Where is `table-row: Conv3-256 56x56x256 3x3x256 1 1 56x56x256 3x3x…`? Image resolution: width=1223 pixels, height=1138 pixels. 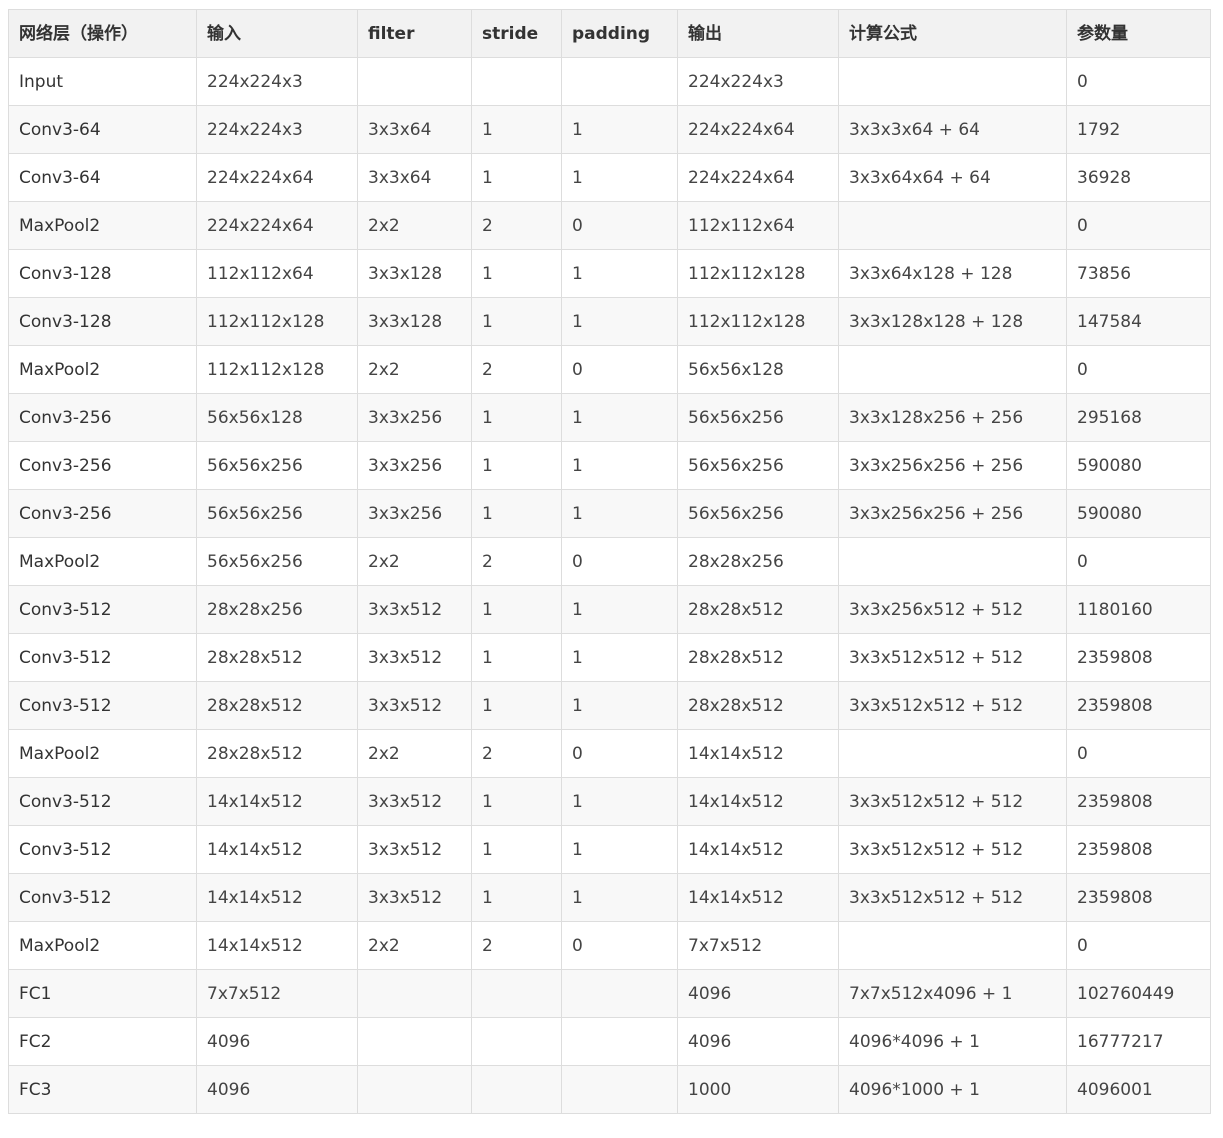 table-row: Conv3-256 56x56x256 3x3x256 1 1 56x56x256 3x3x… is located at coordinates (609, 513).